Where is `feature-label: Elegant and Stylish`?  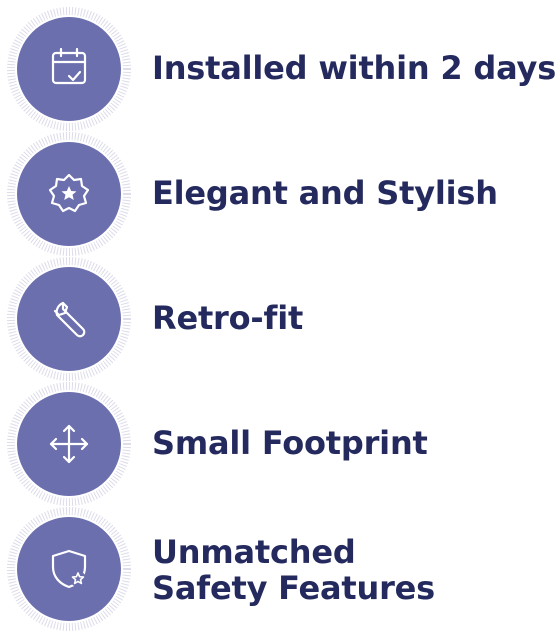 feature-label: Elegant and Stylish is located at coordinates (325, 193).